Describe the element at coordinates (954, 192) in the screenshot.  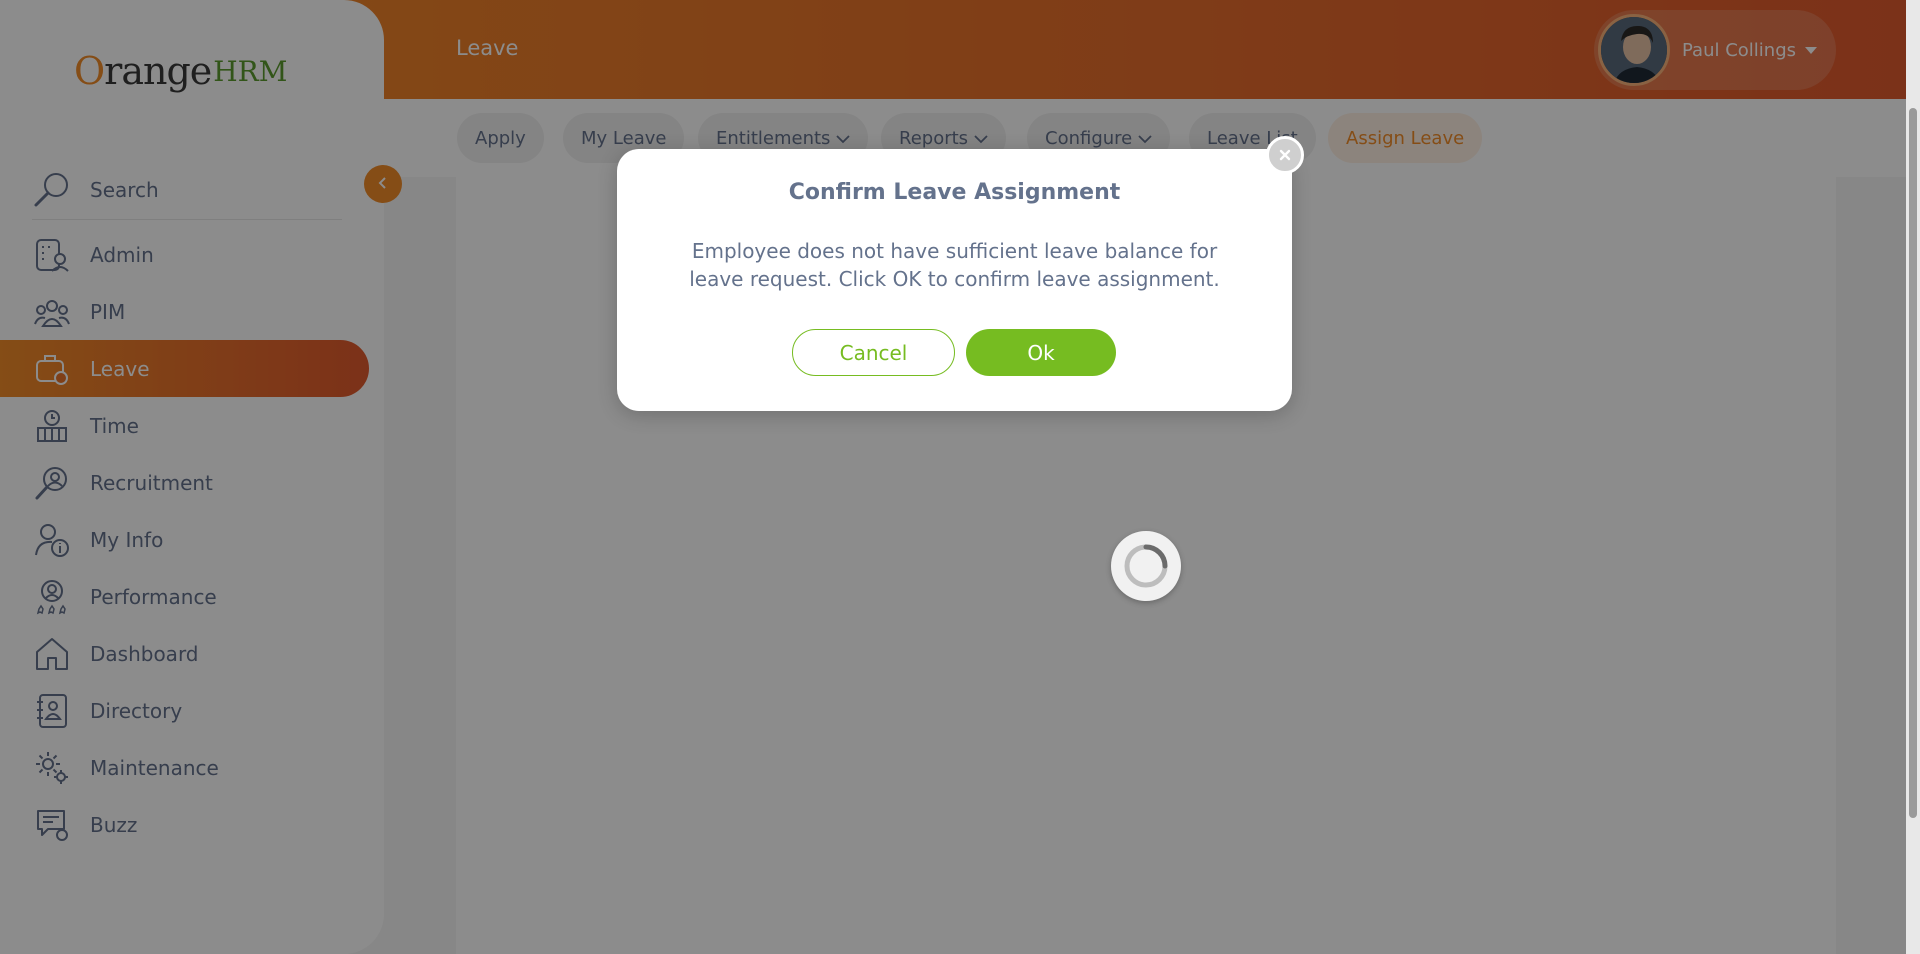
I see `dialog-title: Confirm Leave Assignment` at that location.